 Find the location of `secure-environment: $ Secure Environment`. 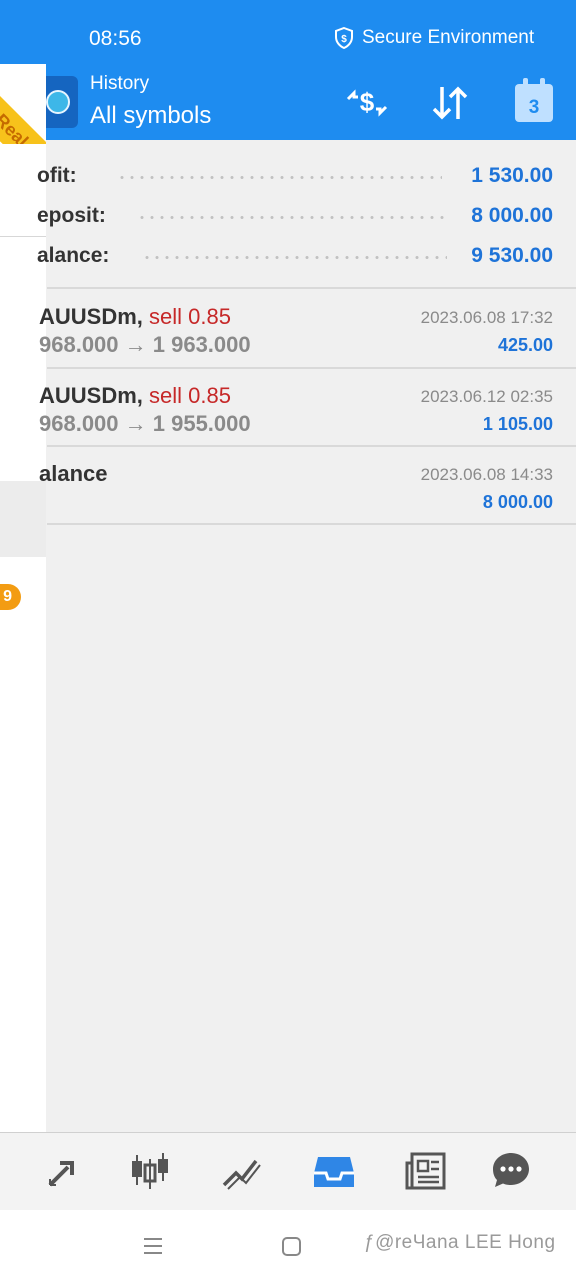

secure-environment: $ Secure Environment is located at coordinates (434, 38).